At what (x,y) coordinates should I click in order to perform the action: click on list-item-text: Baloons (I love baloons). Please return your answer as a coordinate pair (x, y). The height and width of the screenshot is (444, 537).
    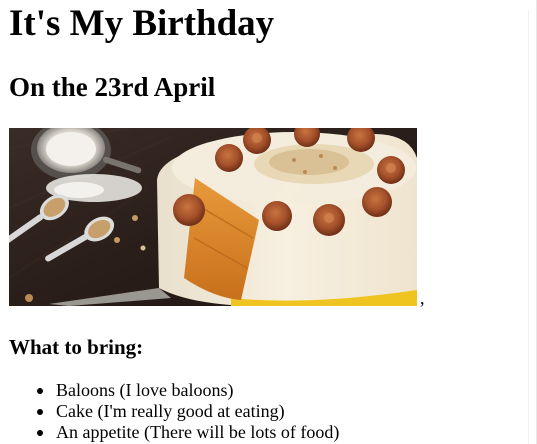
    Looking at the image, I should click on (145, 390).